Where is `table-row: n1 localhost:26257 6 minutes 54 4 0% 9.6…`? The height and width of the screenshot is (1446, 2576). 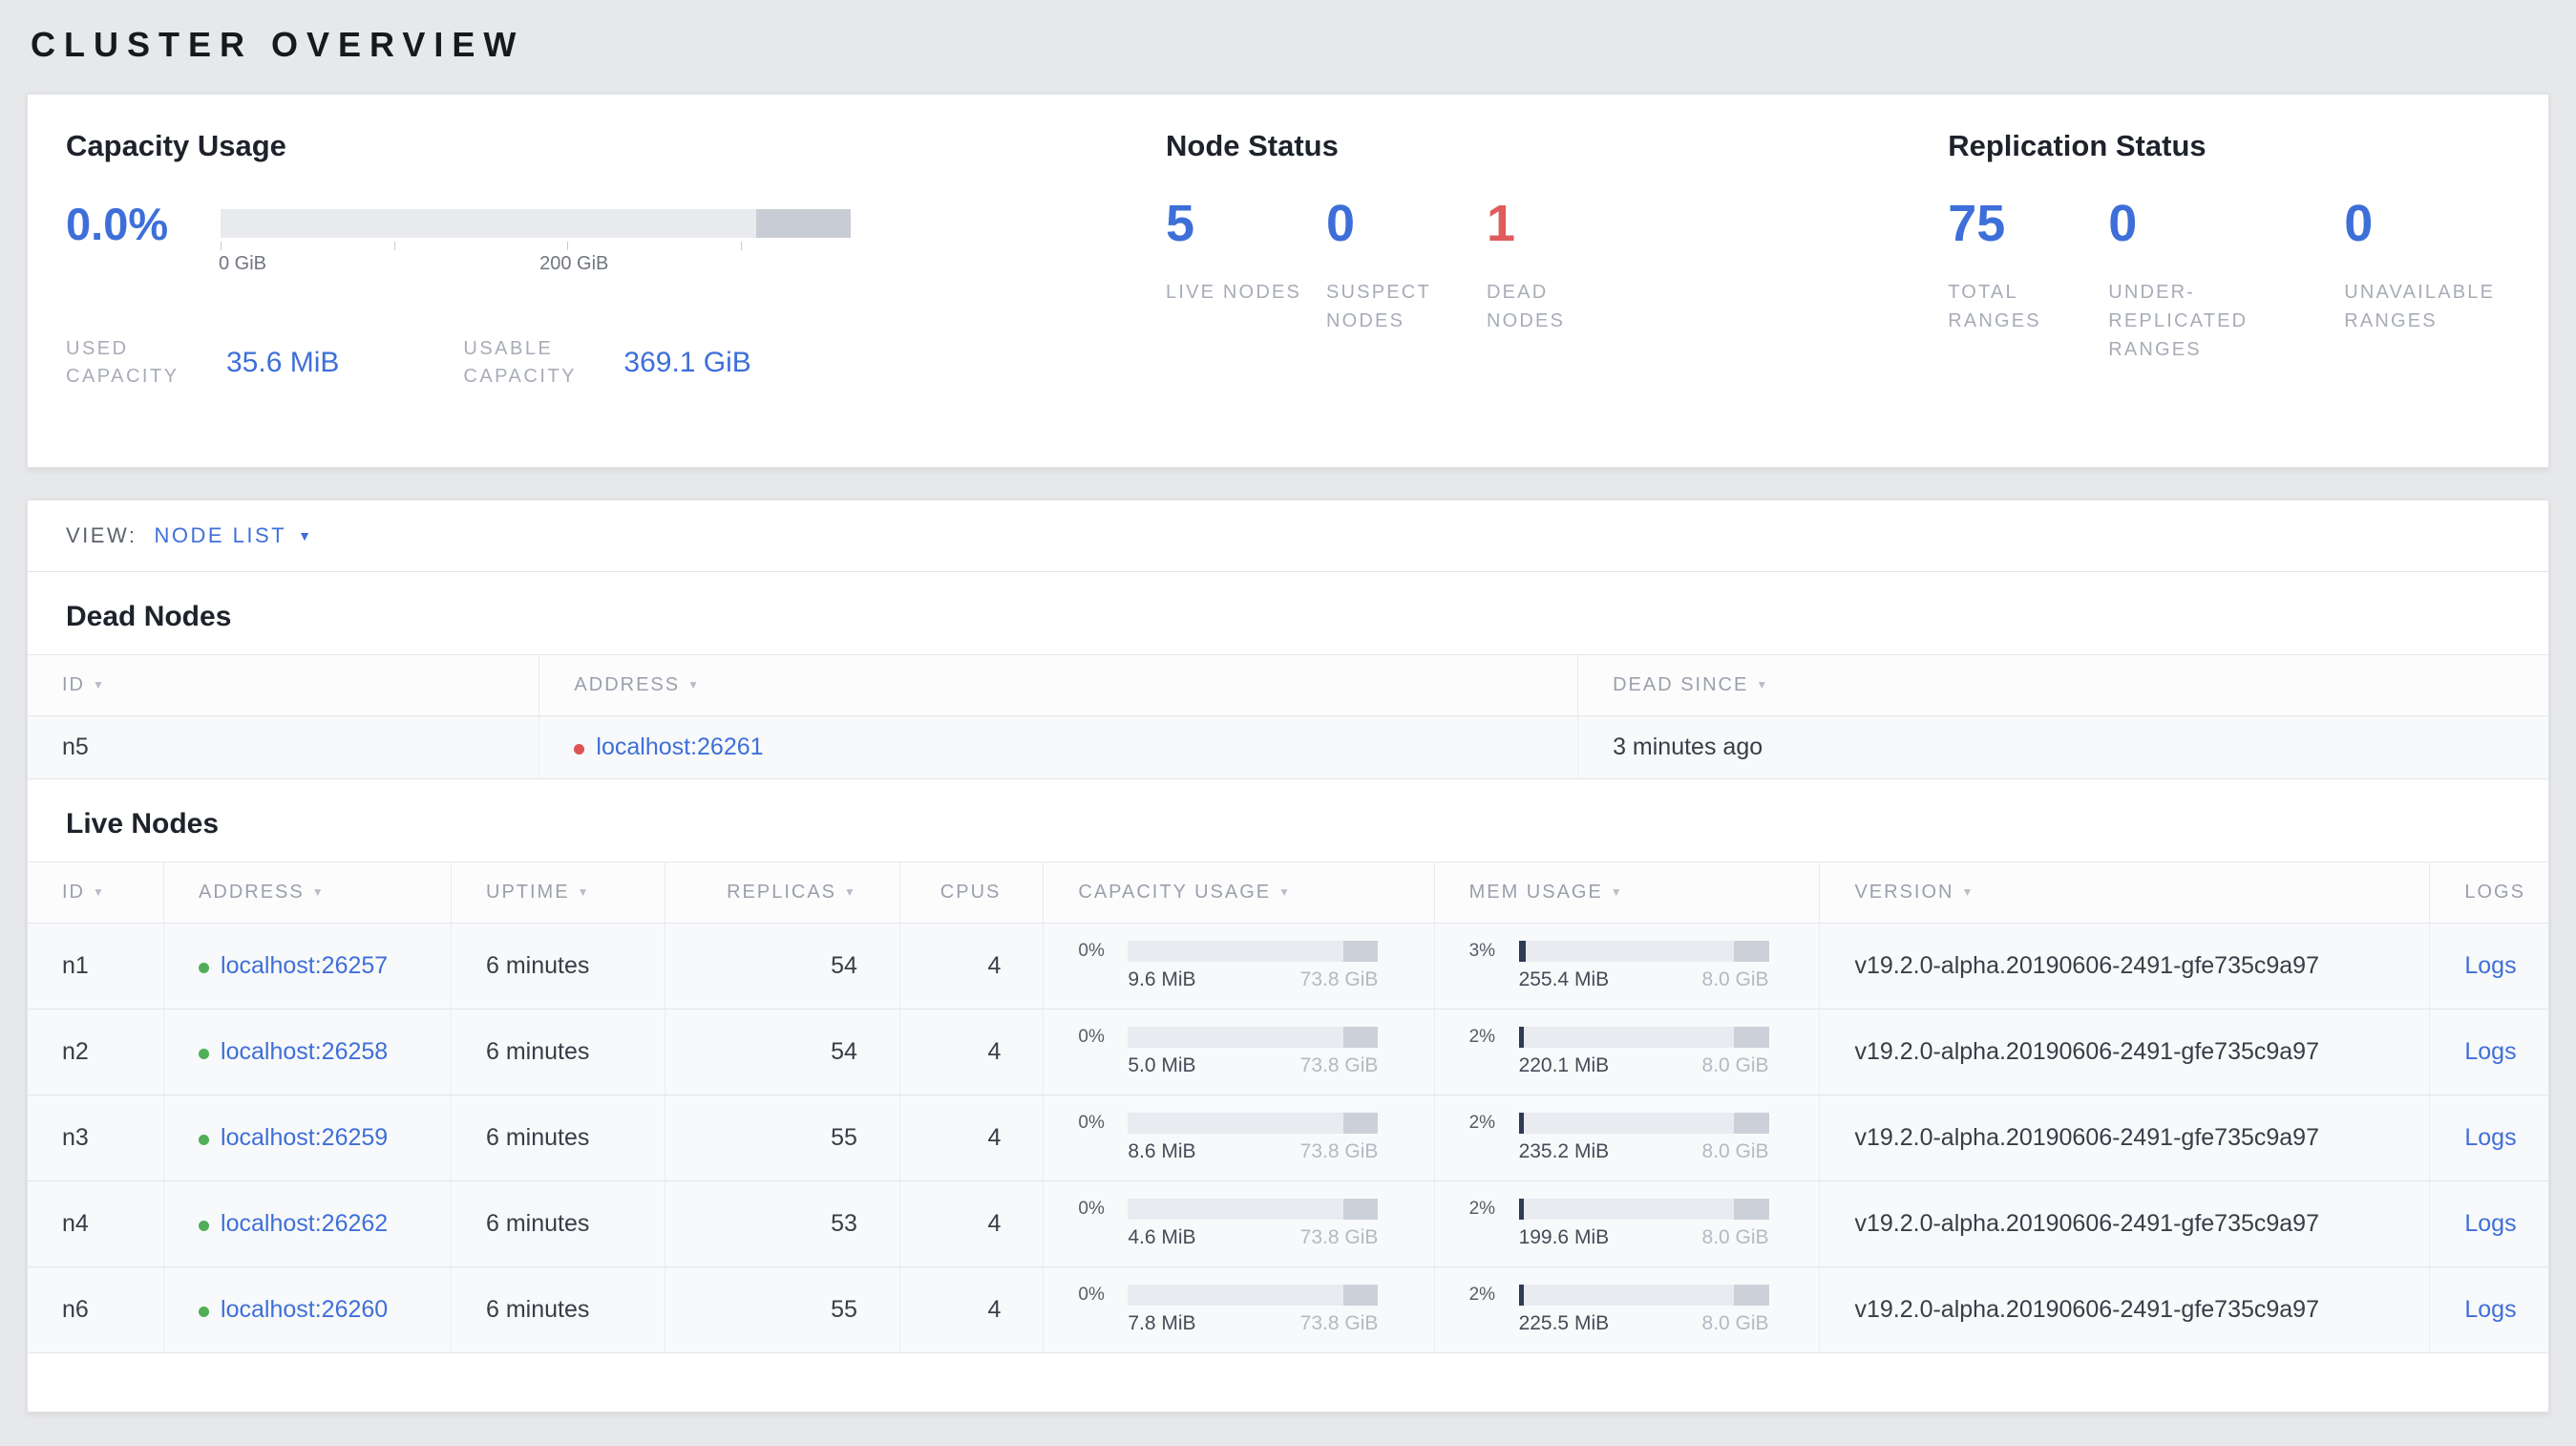 table-row: n1 localhost:26257 6 minutes 54 4 0% 9.6… is located at coordinates (1288, 966).